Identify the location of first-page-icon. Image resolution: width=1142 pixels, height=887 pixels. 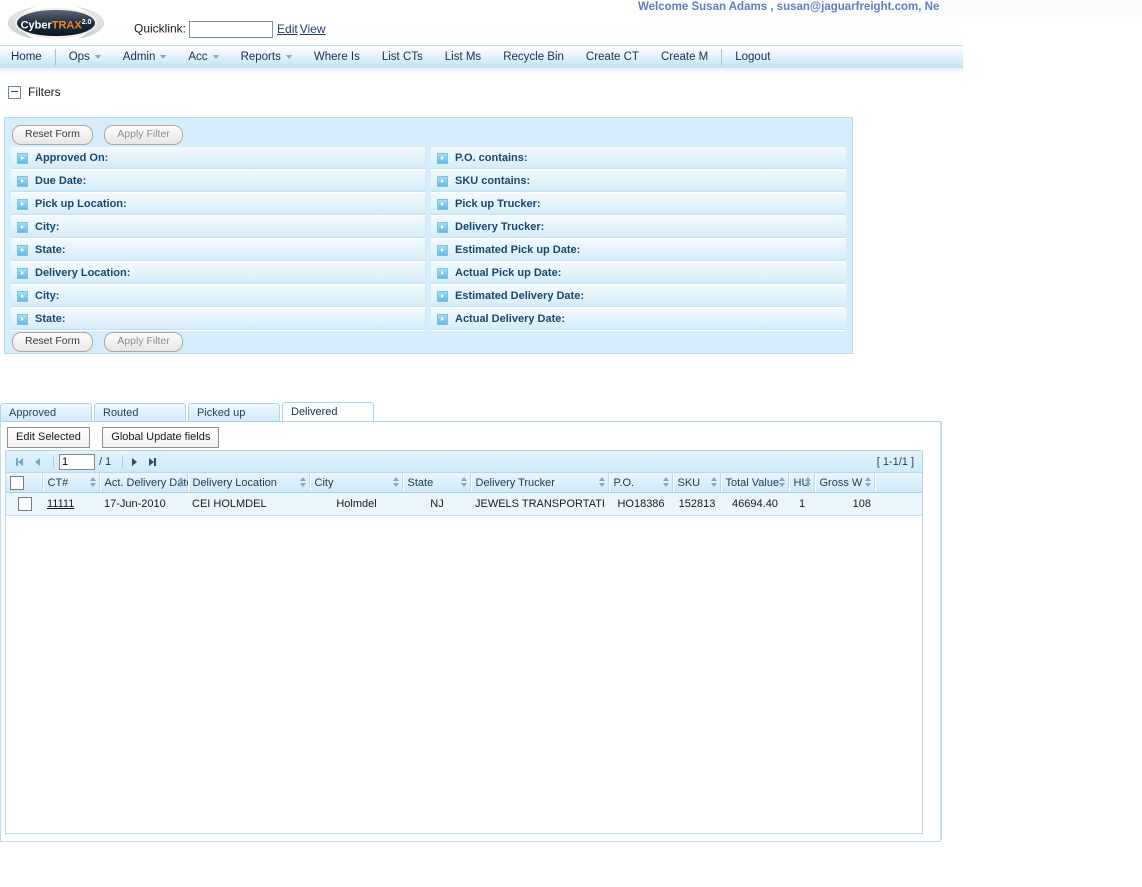
(21, 462).